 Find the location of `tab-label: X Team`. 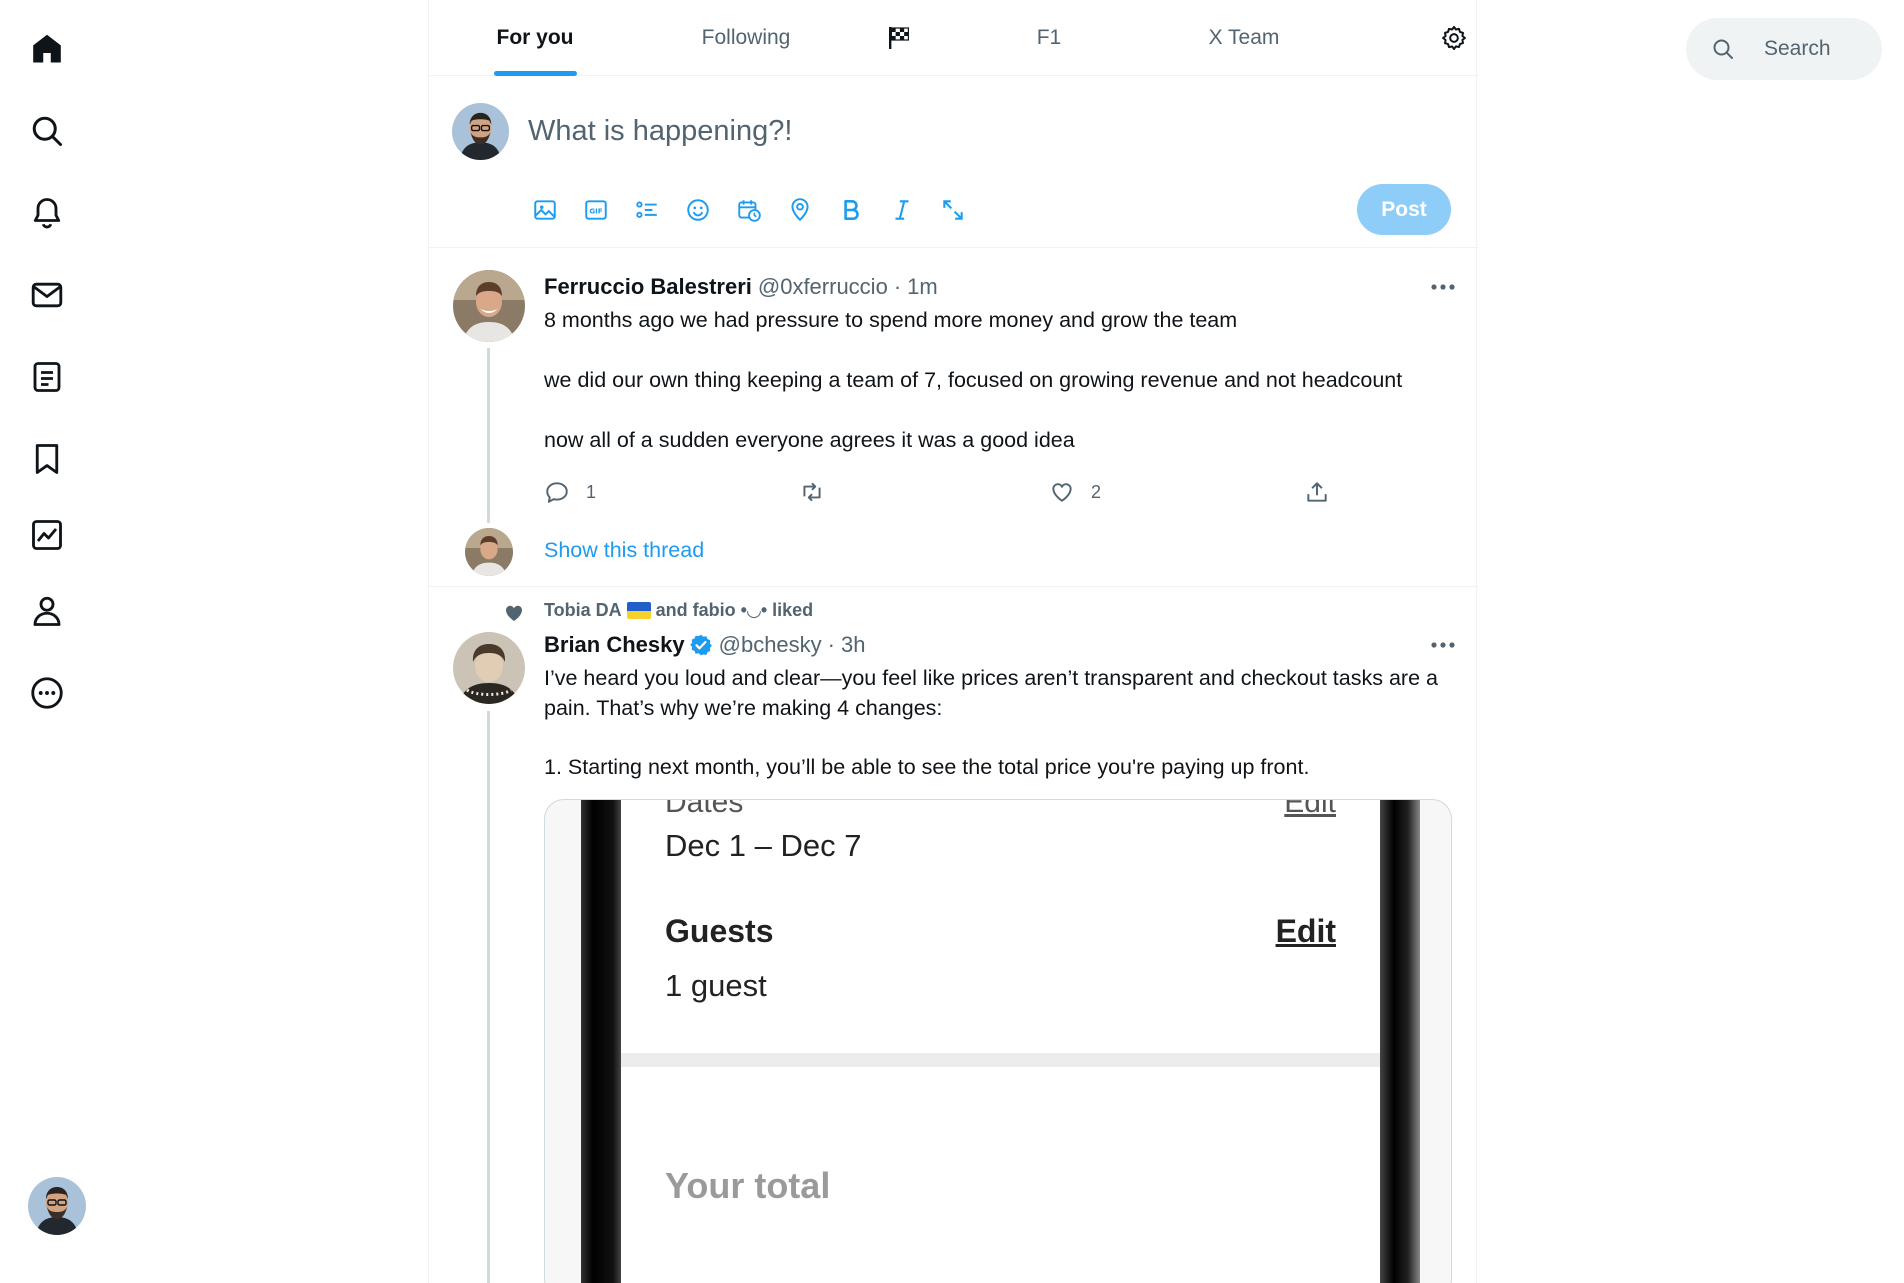

tab-label: X Team is located at coordinates (1244, 37).